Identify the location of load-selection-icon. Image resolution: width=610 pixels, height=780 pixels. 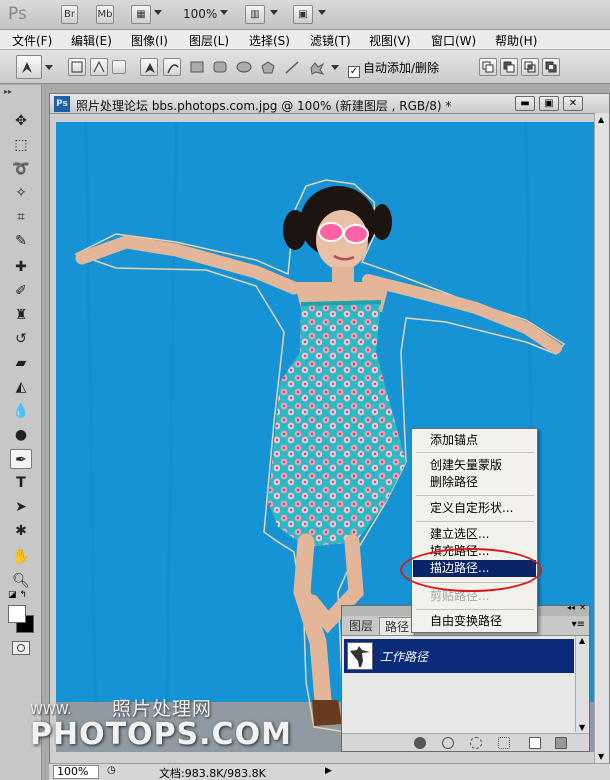
(476, 743).